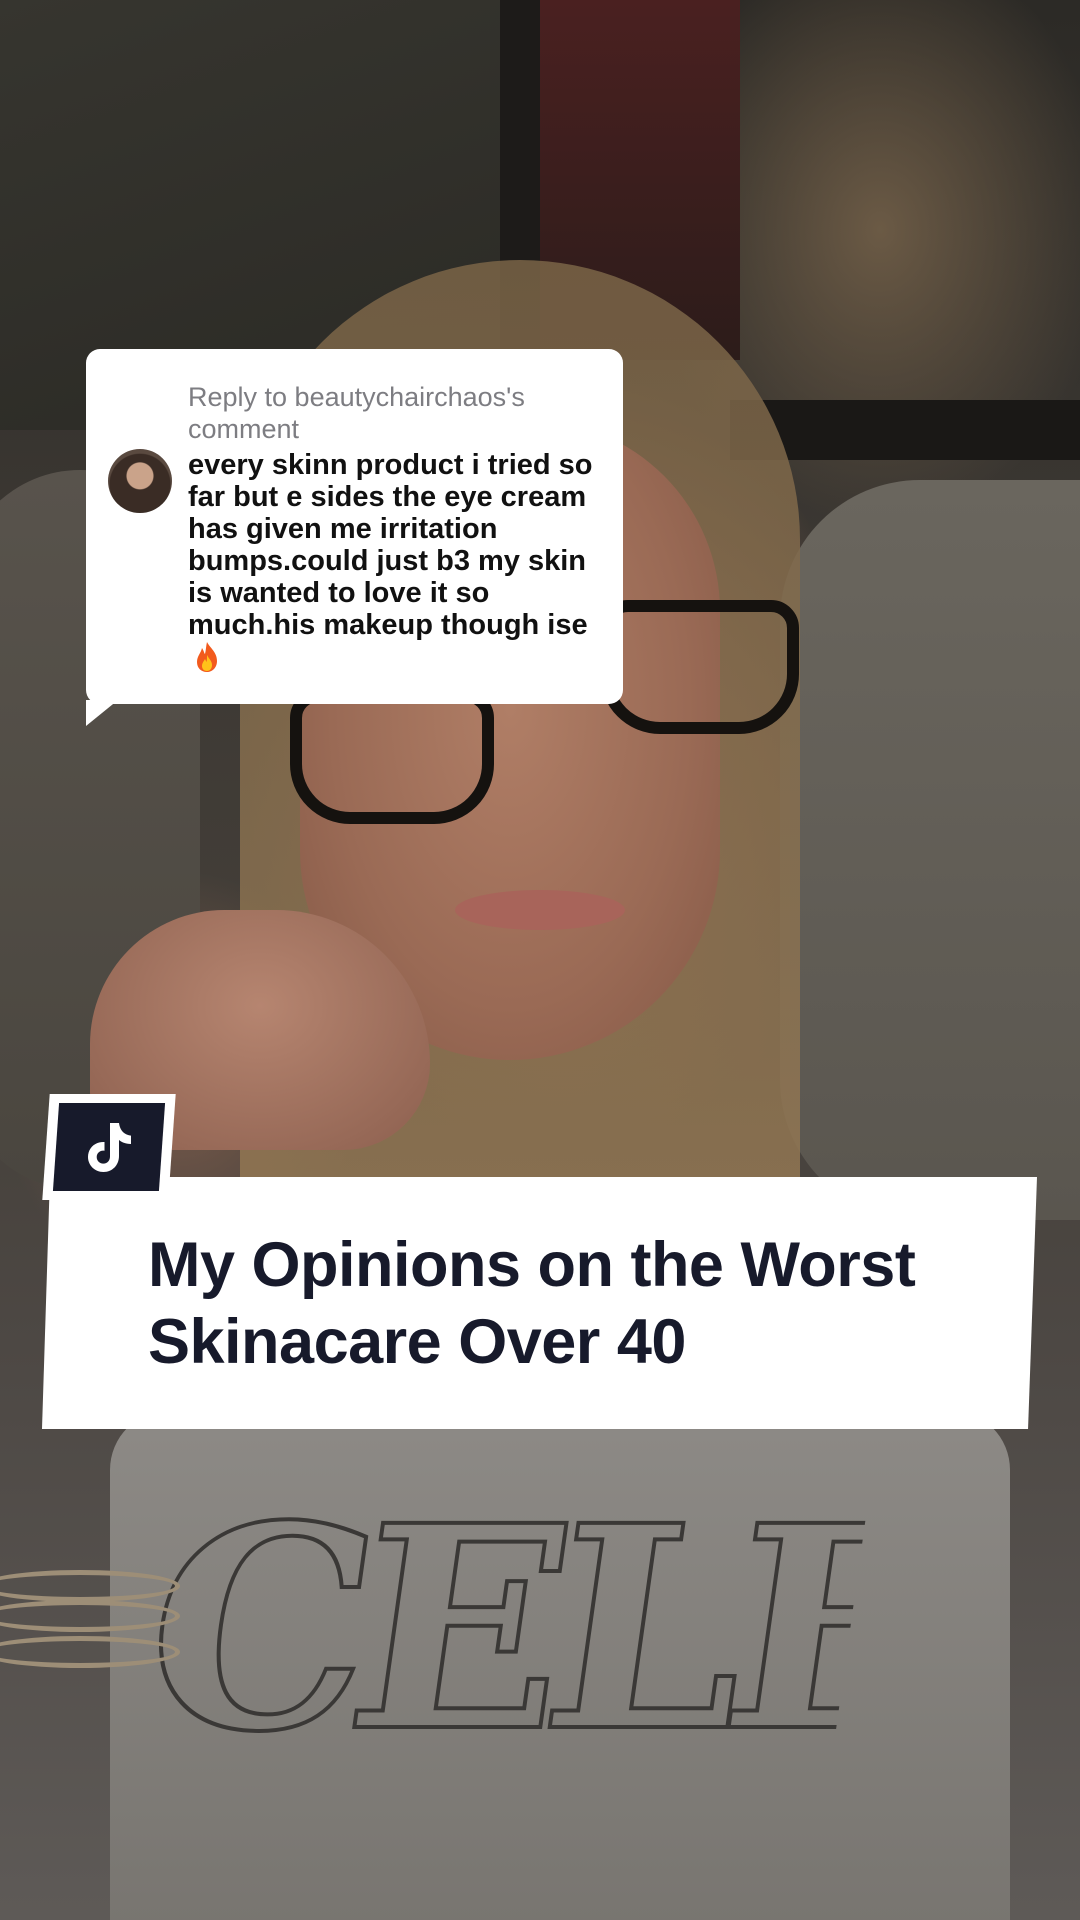 The width and height of the screenshot is (1080, 1920). Describe the element at coordinates (930, 850) in the screenshot. I see `pillow-right` at that location.